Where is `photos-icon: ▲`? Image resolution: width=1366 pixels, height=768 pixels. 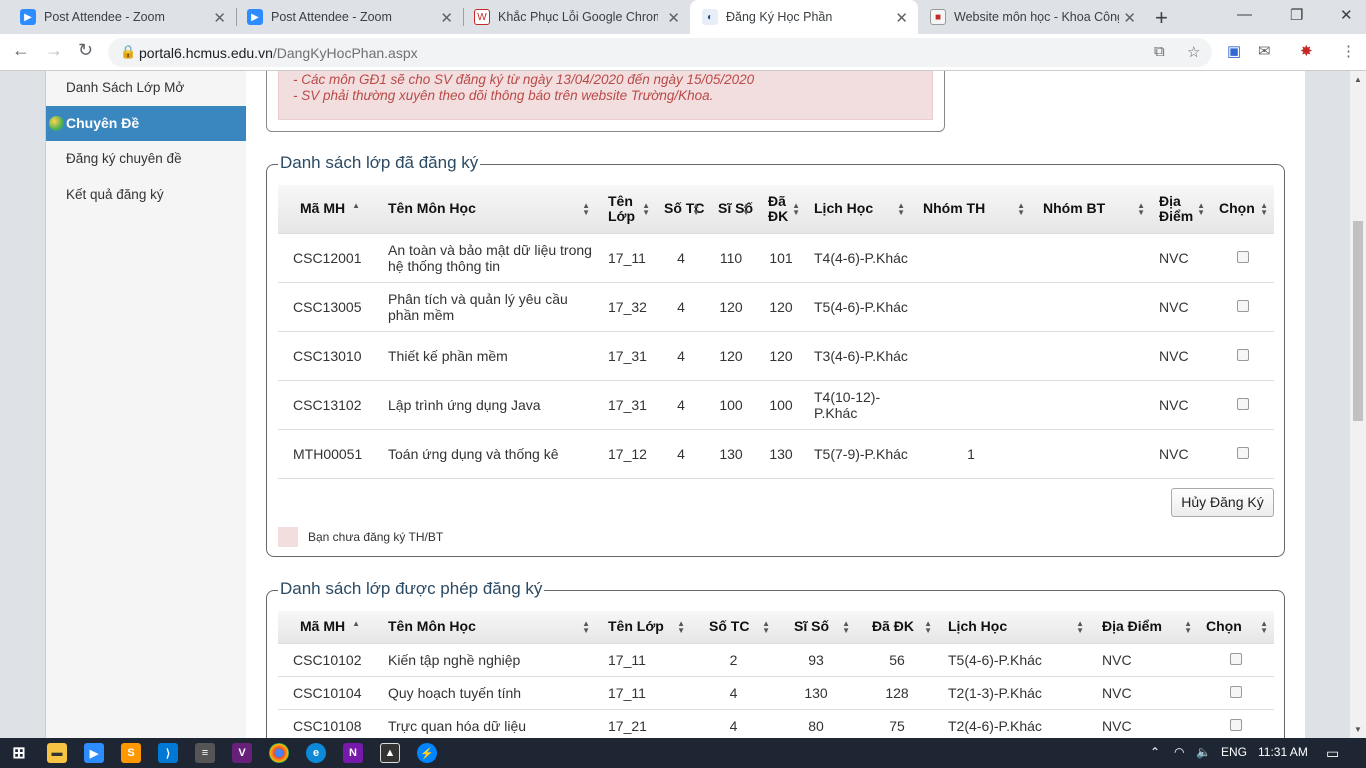
photos-icon: ▲ is located at coordinates (390, 753).